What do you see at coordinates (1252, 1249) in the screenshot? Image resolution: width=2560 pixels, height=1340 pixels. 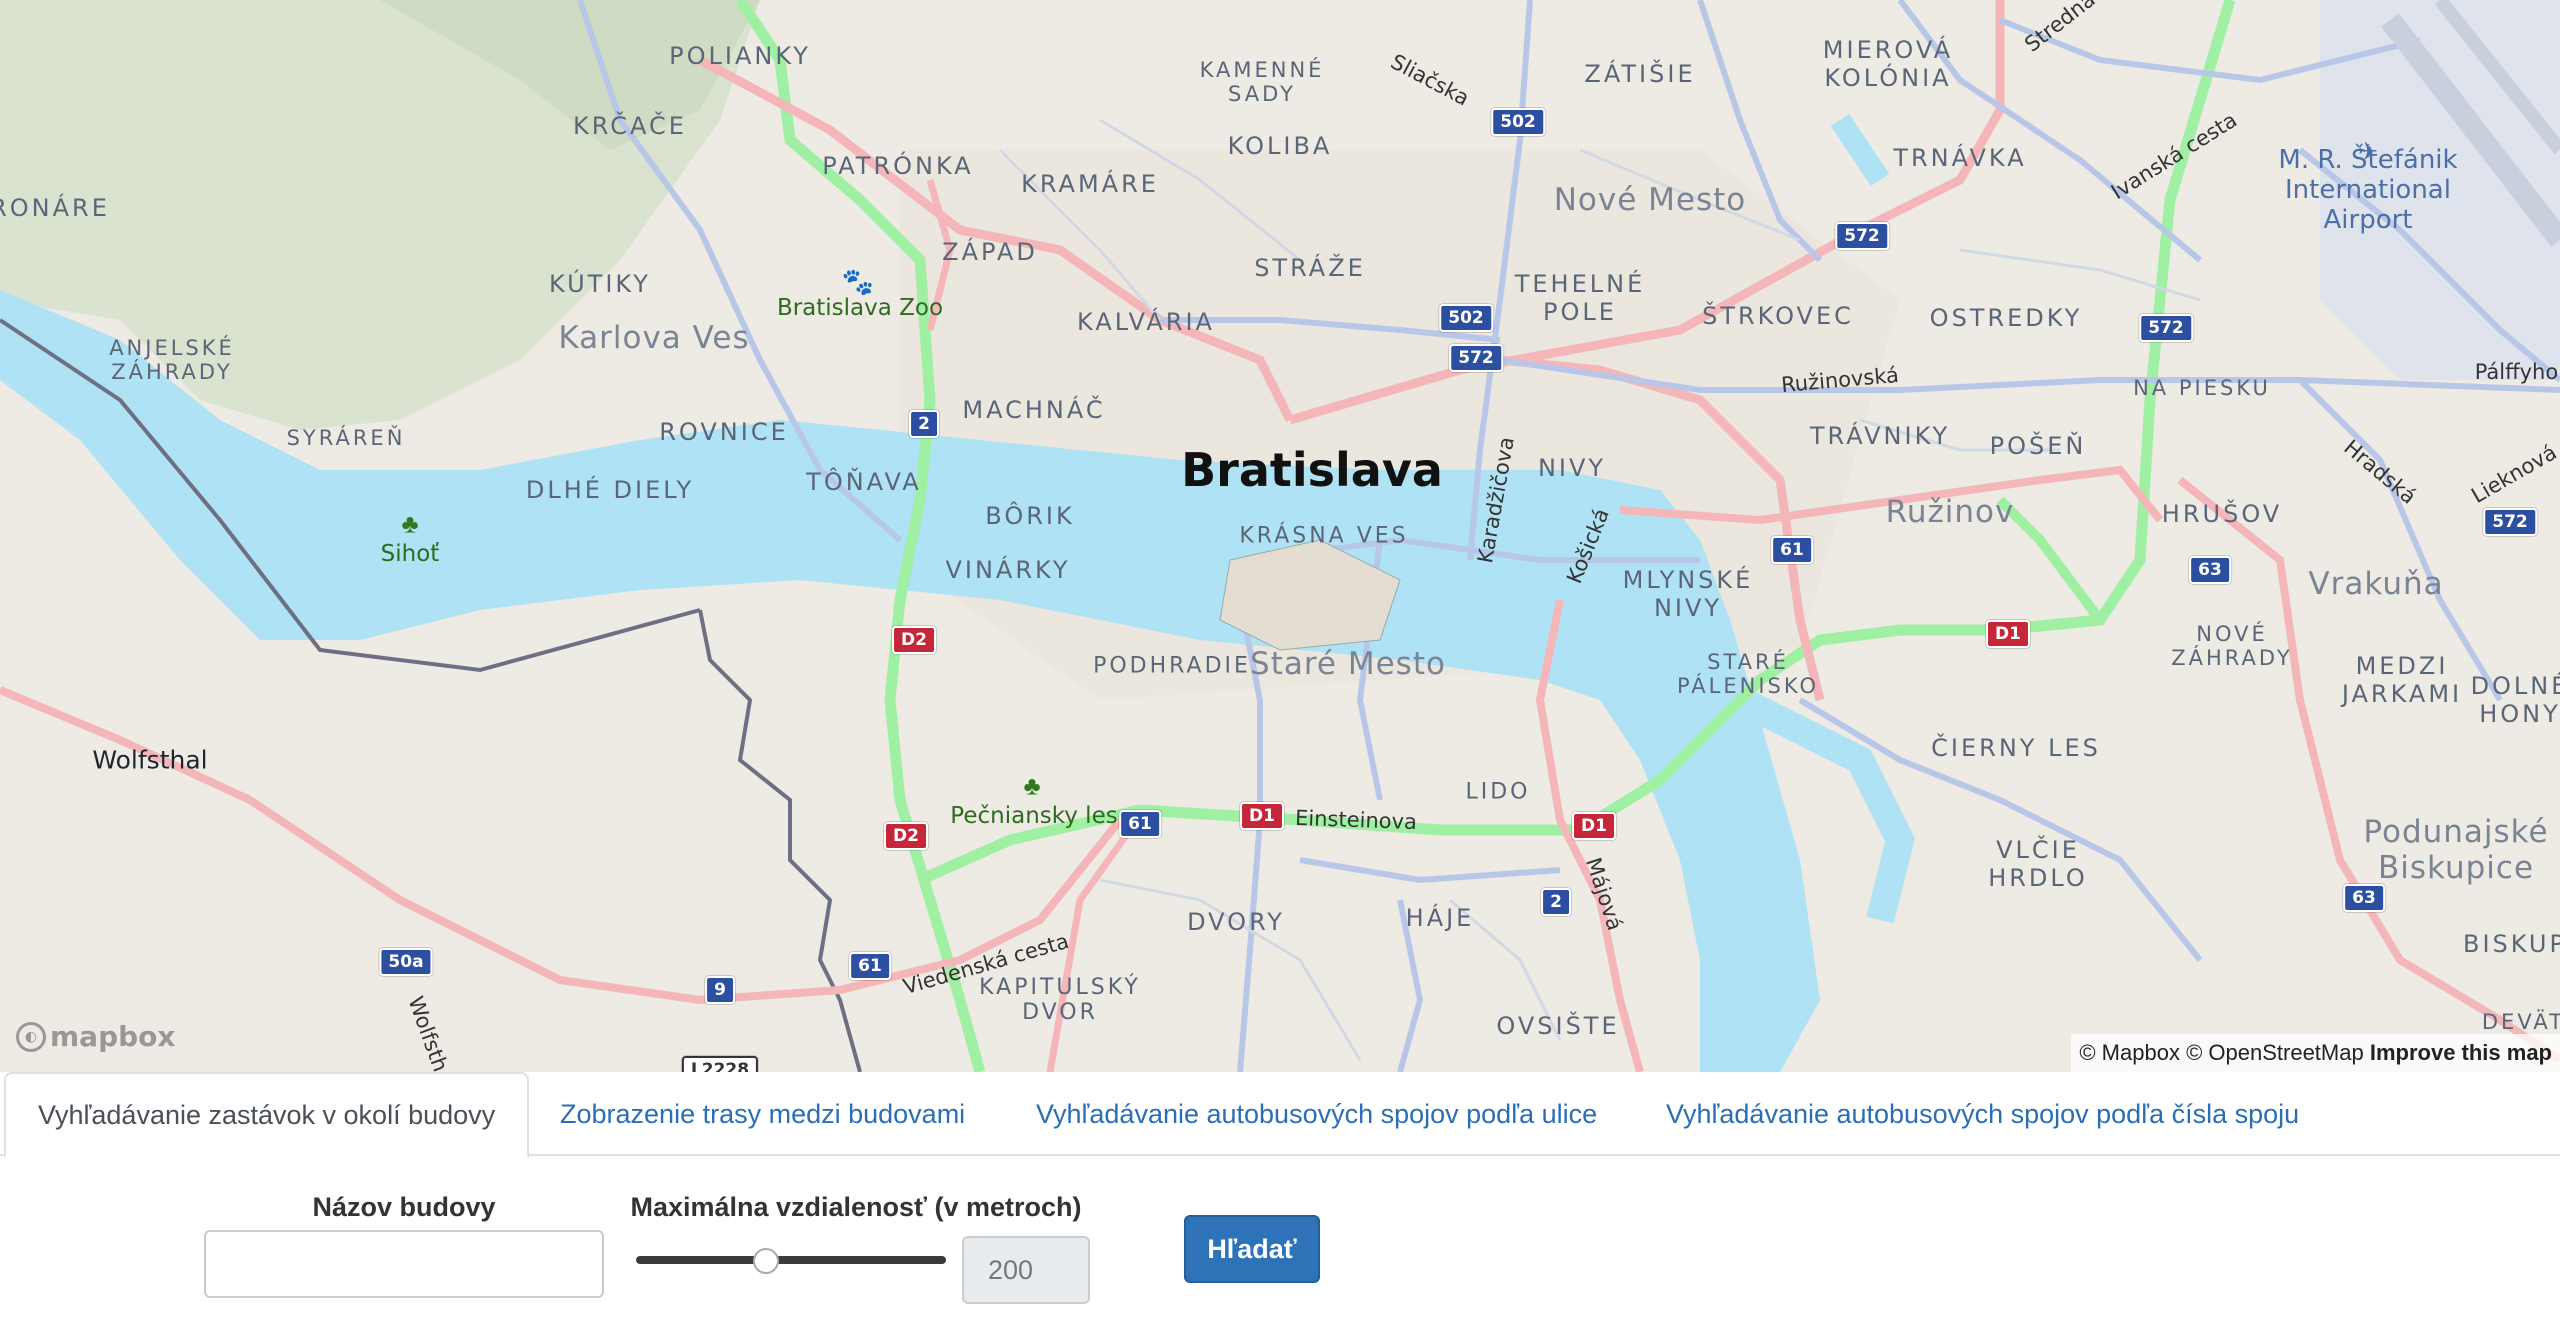 I see `search-button: Hľadať` at bounding box center [1252, 1249].